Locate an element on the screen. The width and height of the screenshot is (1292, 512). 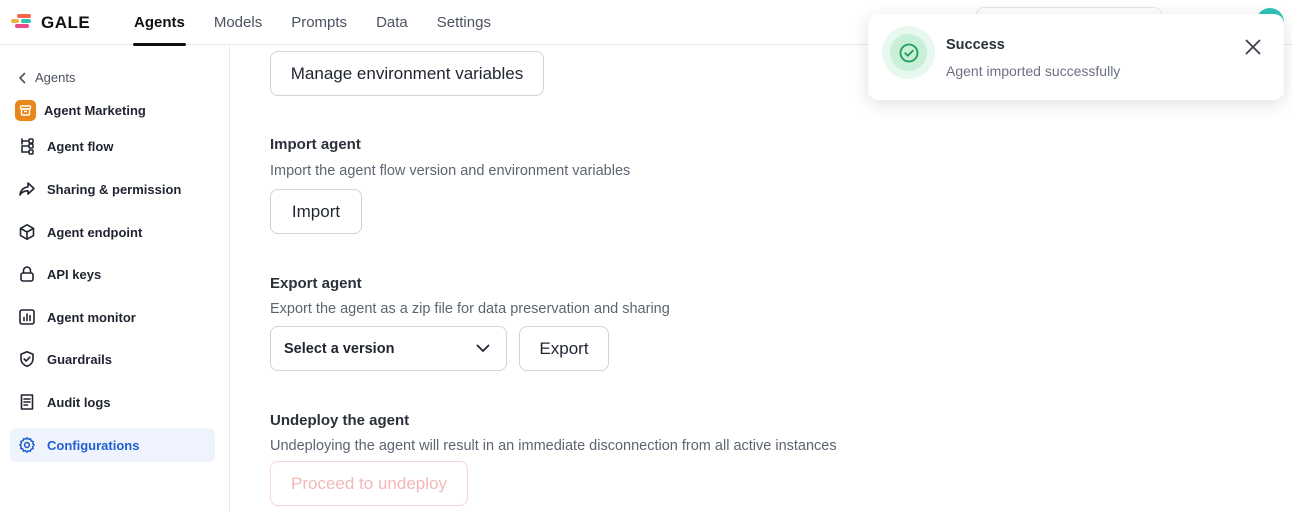
main-nav: Agents Models Prompts Data Settings is located at coordinates (326, 23).